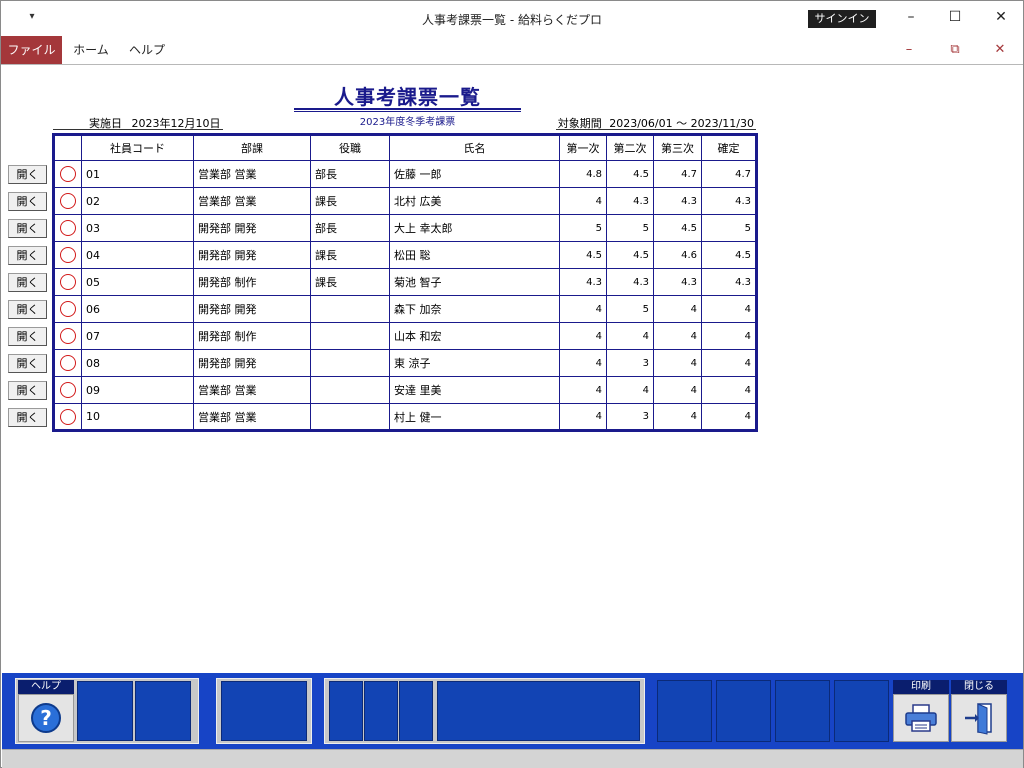 The width and height of the screenshot is (1024, 768). I want to click on header-third: 第三次, so click(677, 147).